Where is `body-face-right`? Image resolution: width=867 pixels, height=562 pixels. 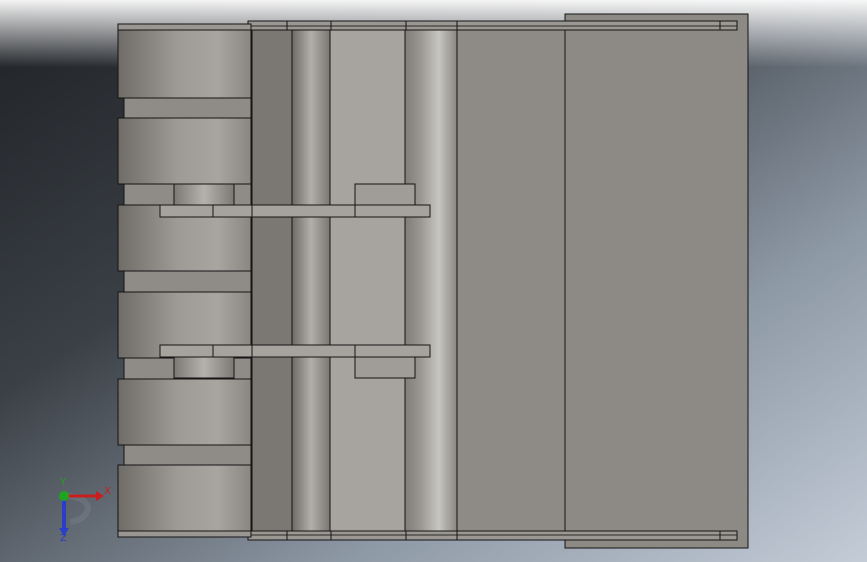
body-face-right is located at coordinates (511, 280).